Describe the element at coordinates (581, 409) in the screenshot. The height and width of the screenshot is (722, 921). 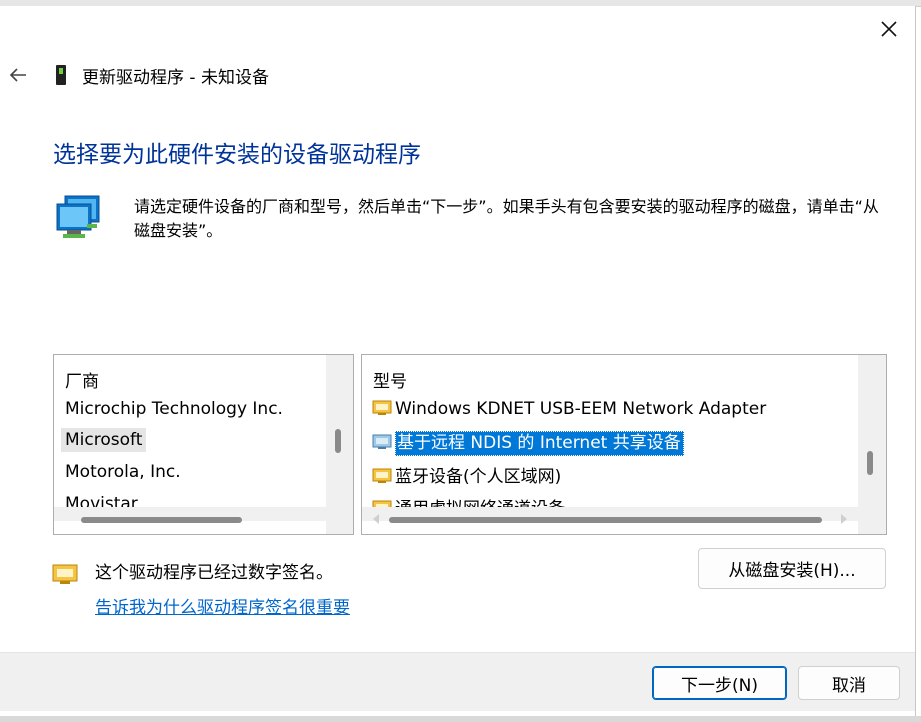
I see `model-item-label: Windows KDNET USB-EEM Network Adapter` at that location.